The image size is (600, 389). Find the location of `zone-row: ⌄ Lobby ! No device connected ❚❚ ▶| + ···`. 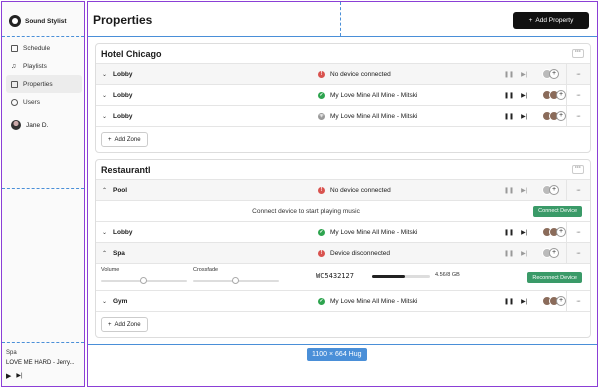

zone-row: ⌄ Lobby ! No device connected ❚❚ ▶| + ··· is located at coordinates (343, 73).